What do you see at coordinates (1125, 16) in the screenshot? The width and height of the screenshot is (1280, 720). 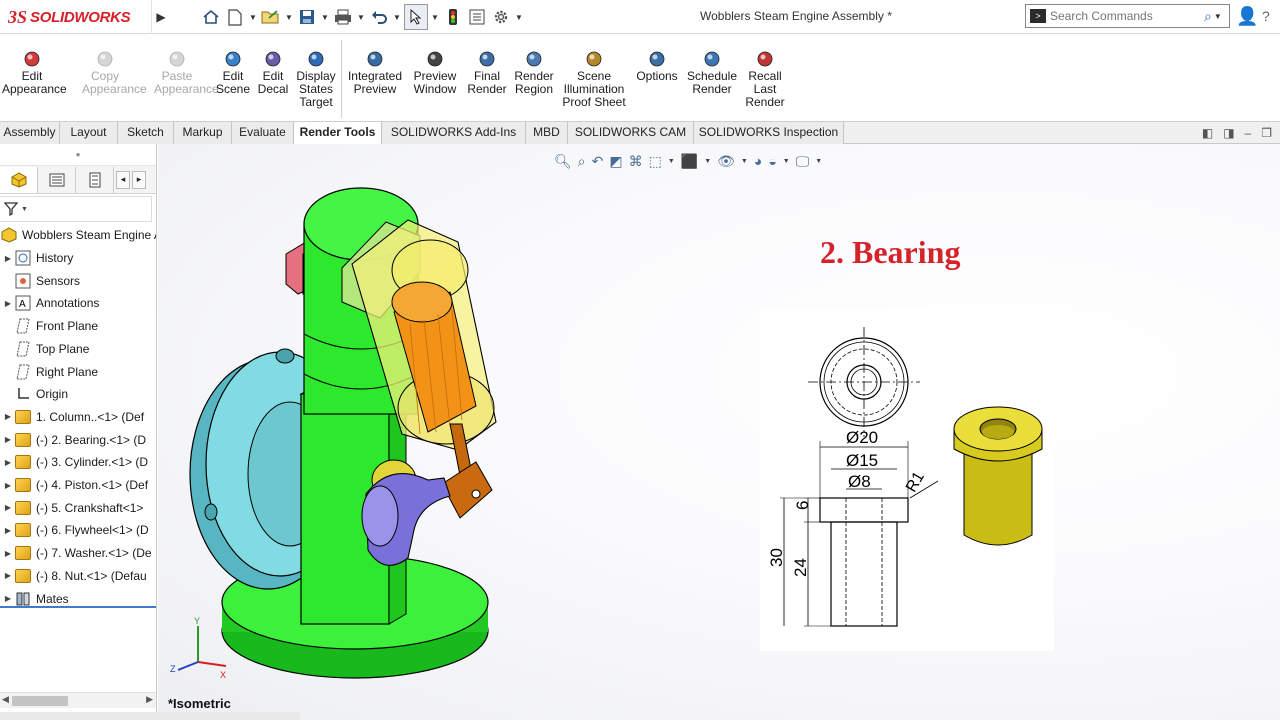 I see `search-input` at bounding box center [1125, 16].